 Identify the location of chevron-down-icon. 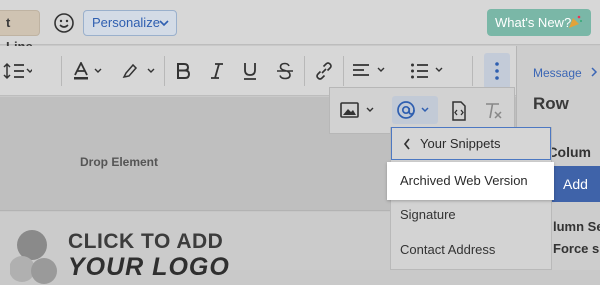
(164, 23).